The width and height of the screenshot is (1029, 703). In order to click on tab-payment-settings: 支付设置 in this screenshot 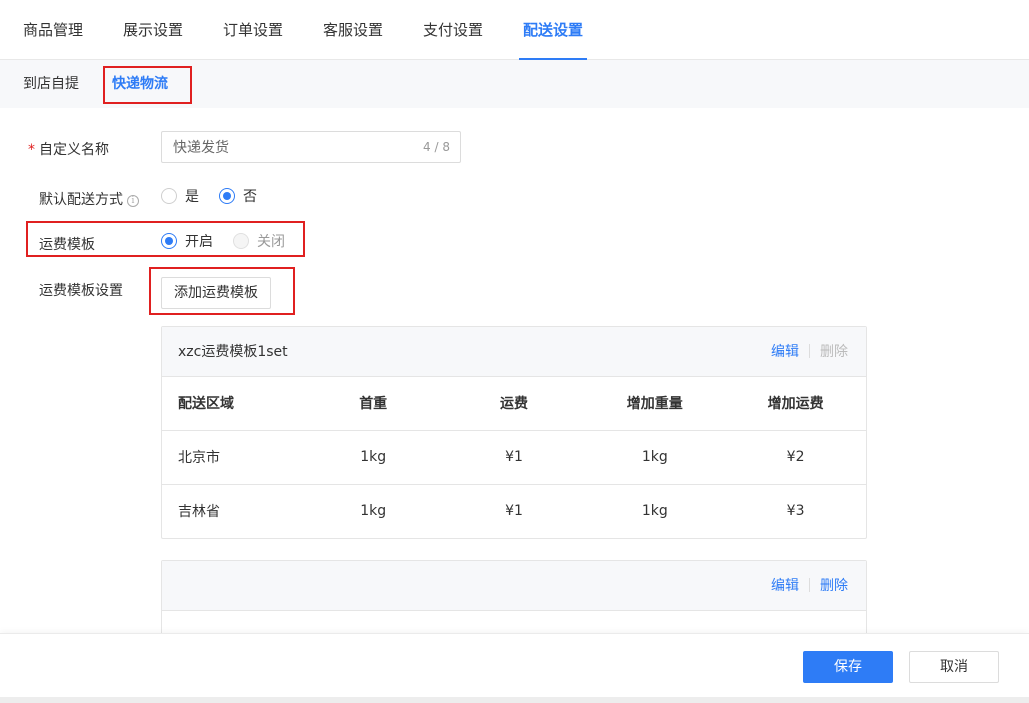, I will do `click(453, 30)`.